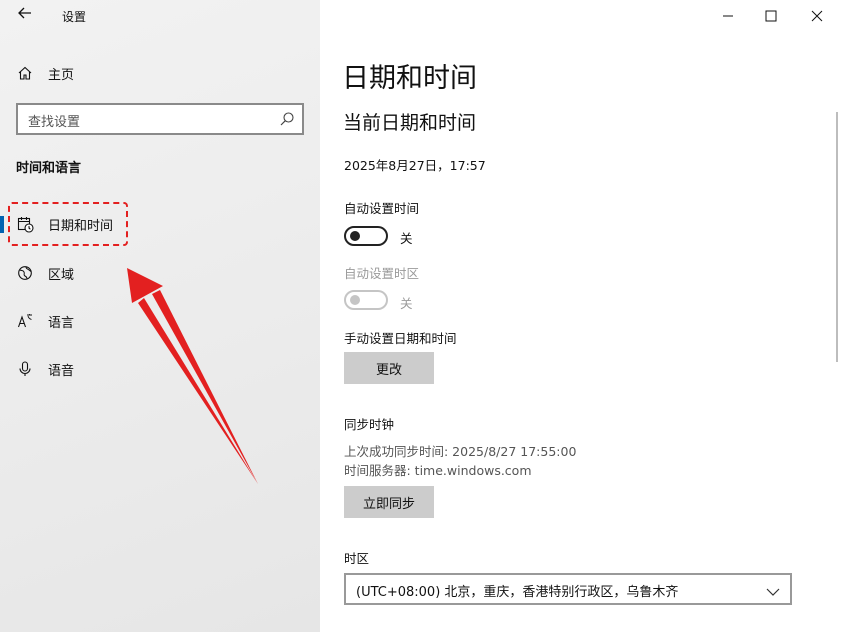  Describe the element at coordinates (160, 119) in the screenshot. I see `search-input: 查找设置` at that location.